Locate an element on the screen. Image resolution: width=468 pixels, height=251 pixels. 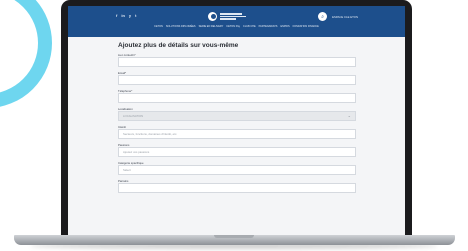
site-logo is located at coordinates (227, 16).